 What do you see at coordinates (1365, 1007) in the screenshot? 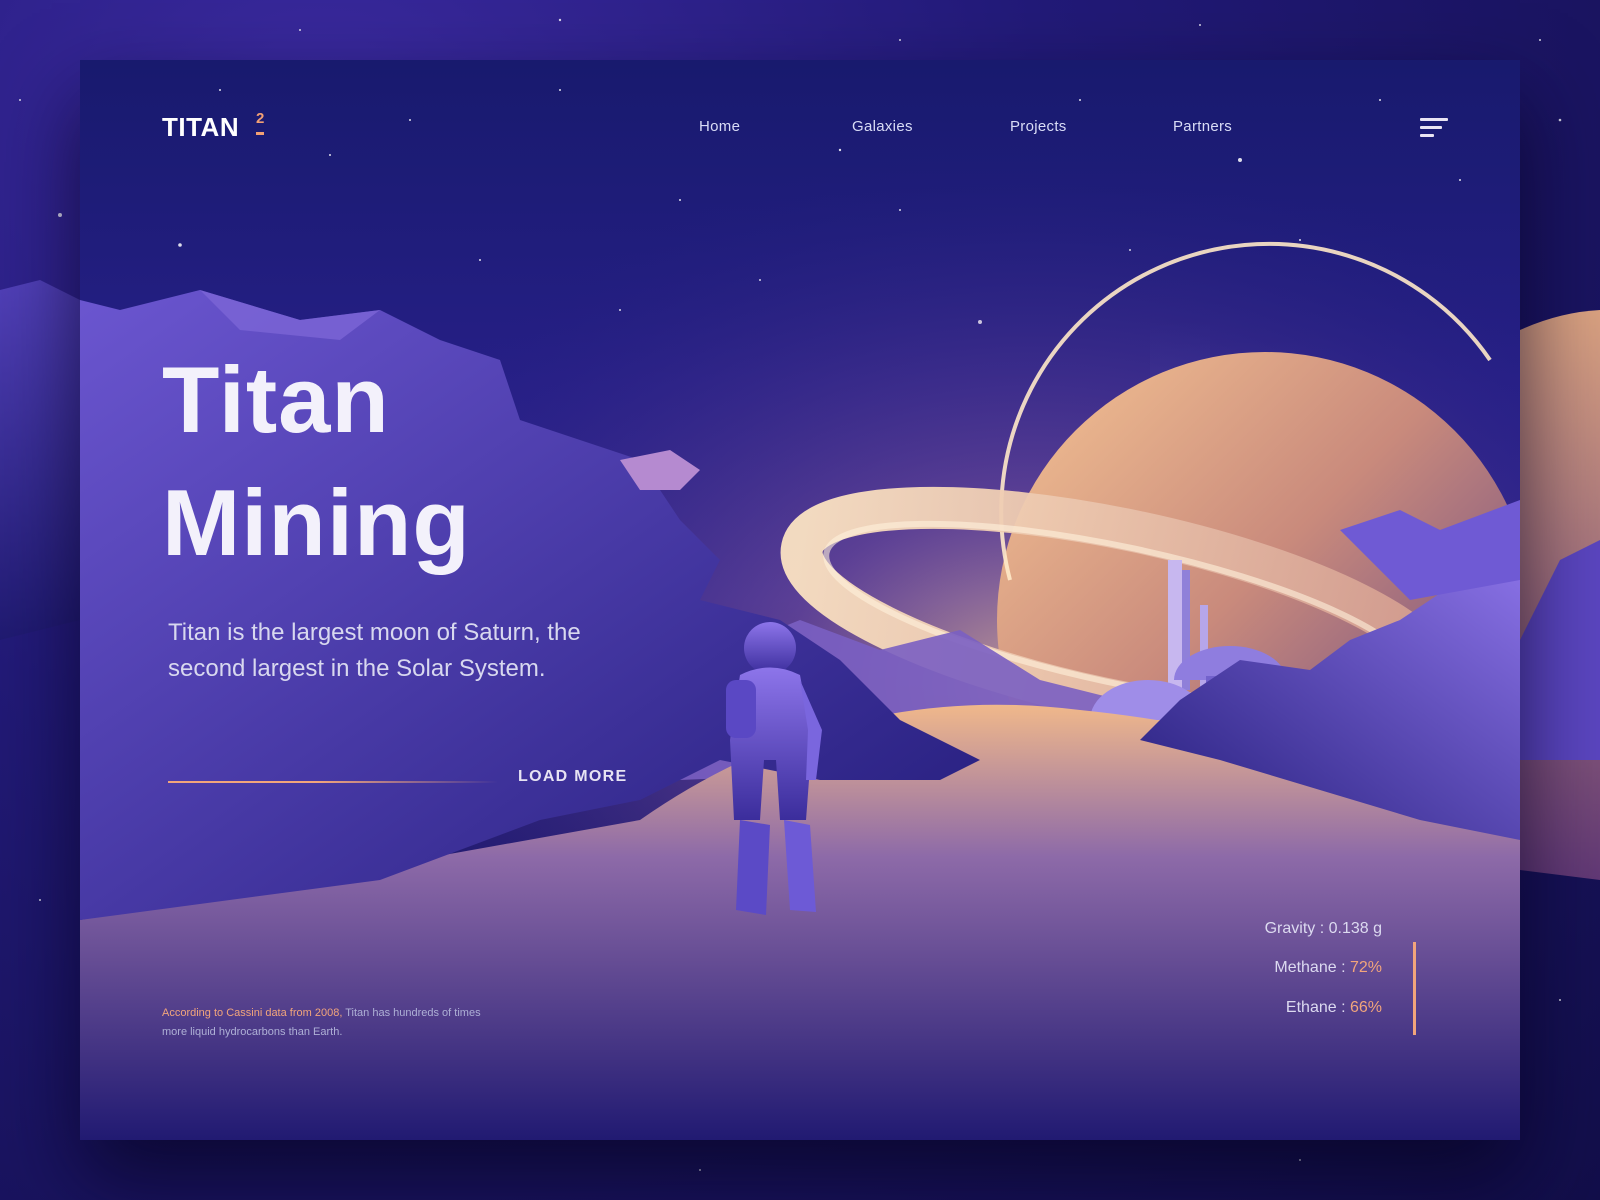
I see `stat-ethane-value: 66%` at bounding box center [1365, 1007].